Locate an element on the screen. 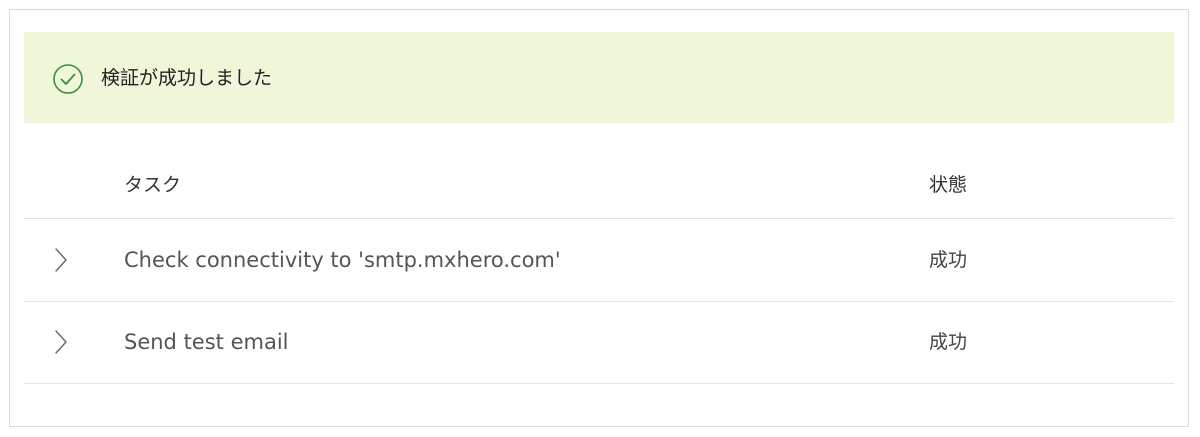  task-name: Send test email is located at coordinates (206, 342).